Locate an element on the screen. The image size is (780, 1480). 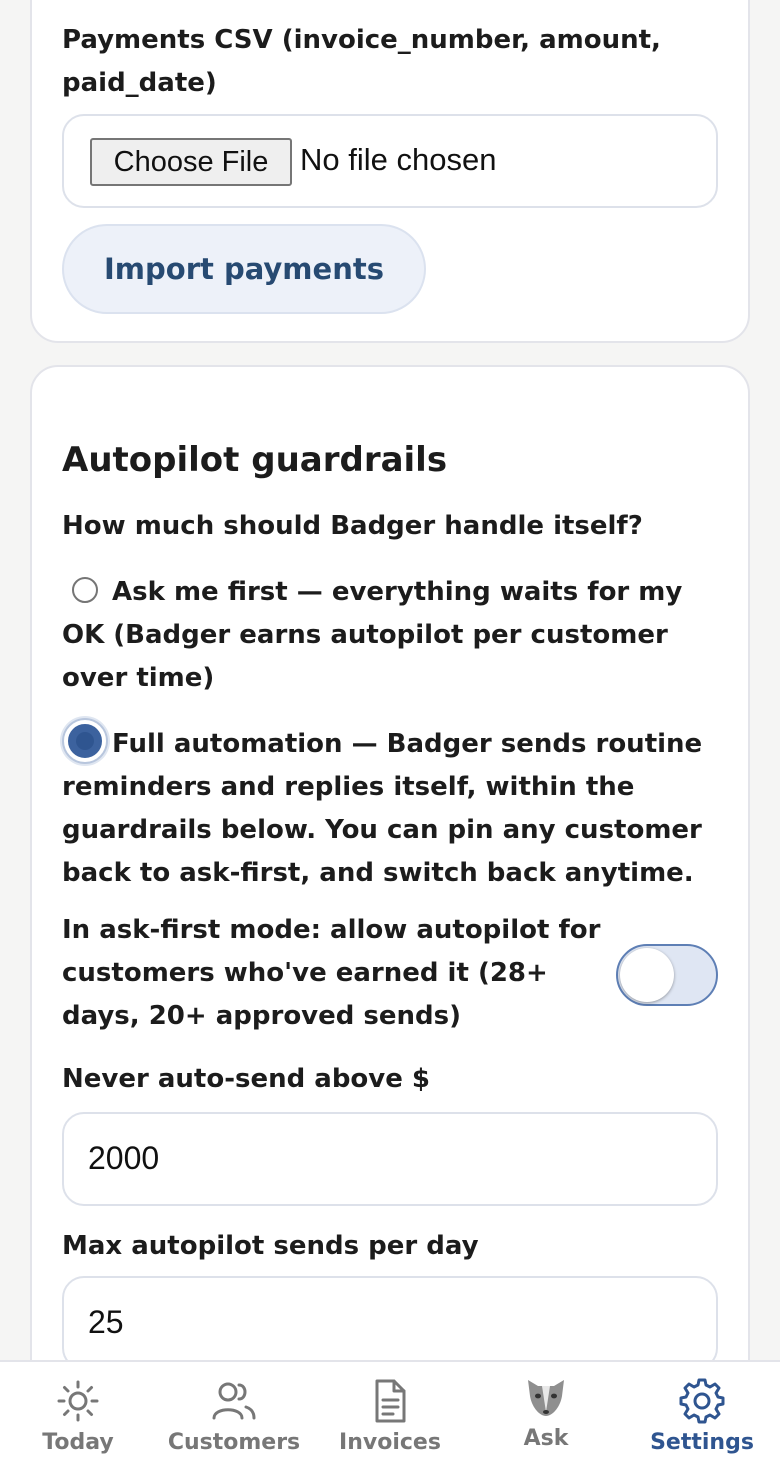
badger-icon is located at coordinates (546, 1399).